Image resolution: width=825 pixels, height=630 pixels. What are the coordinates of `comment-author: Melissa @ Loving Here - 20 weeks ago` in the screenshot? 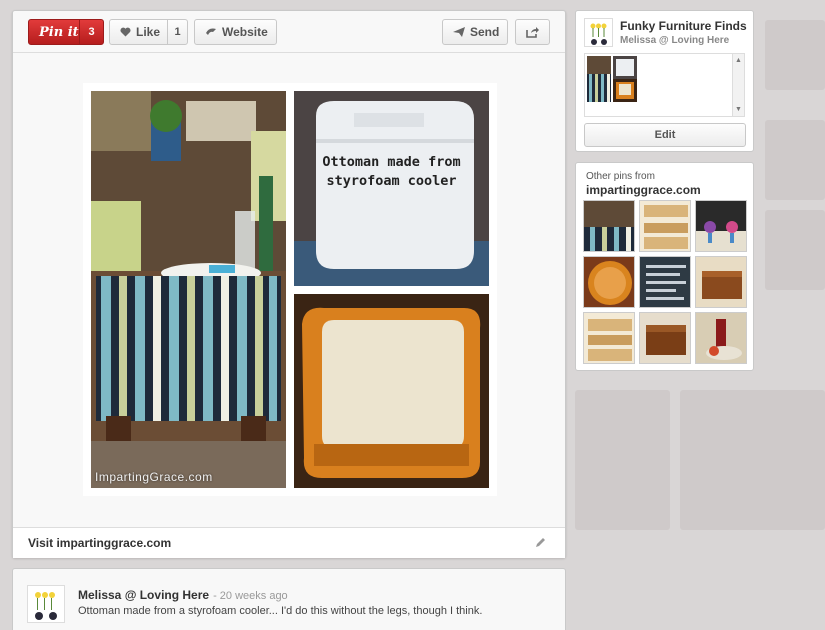 It's located at (183, 595).